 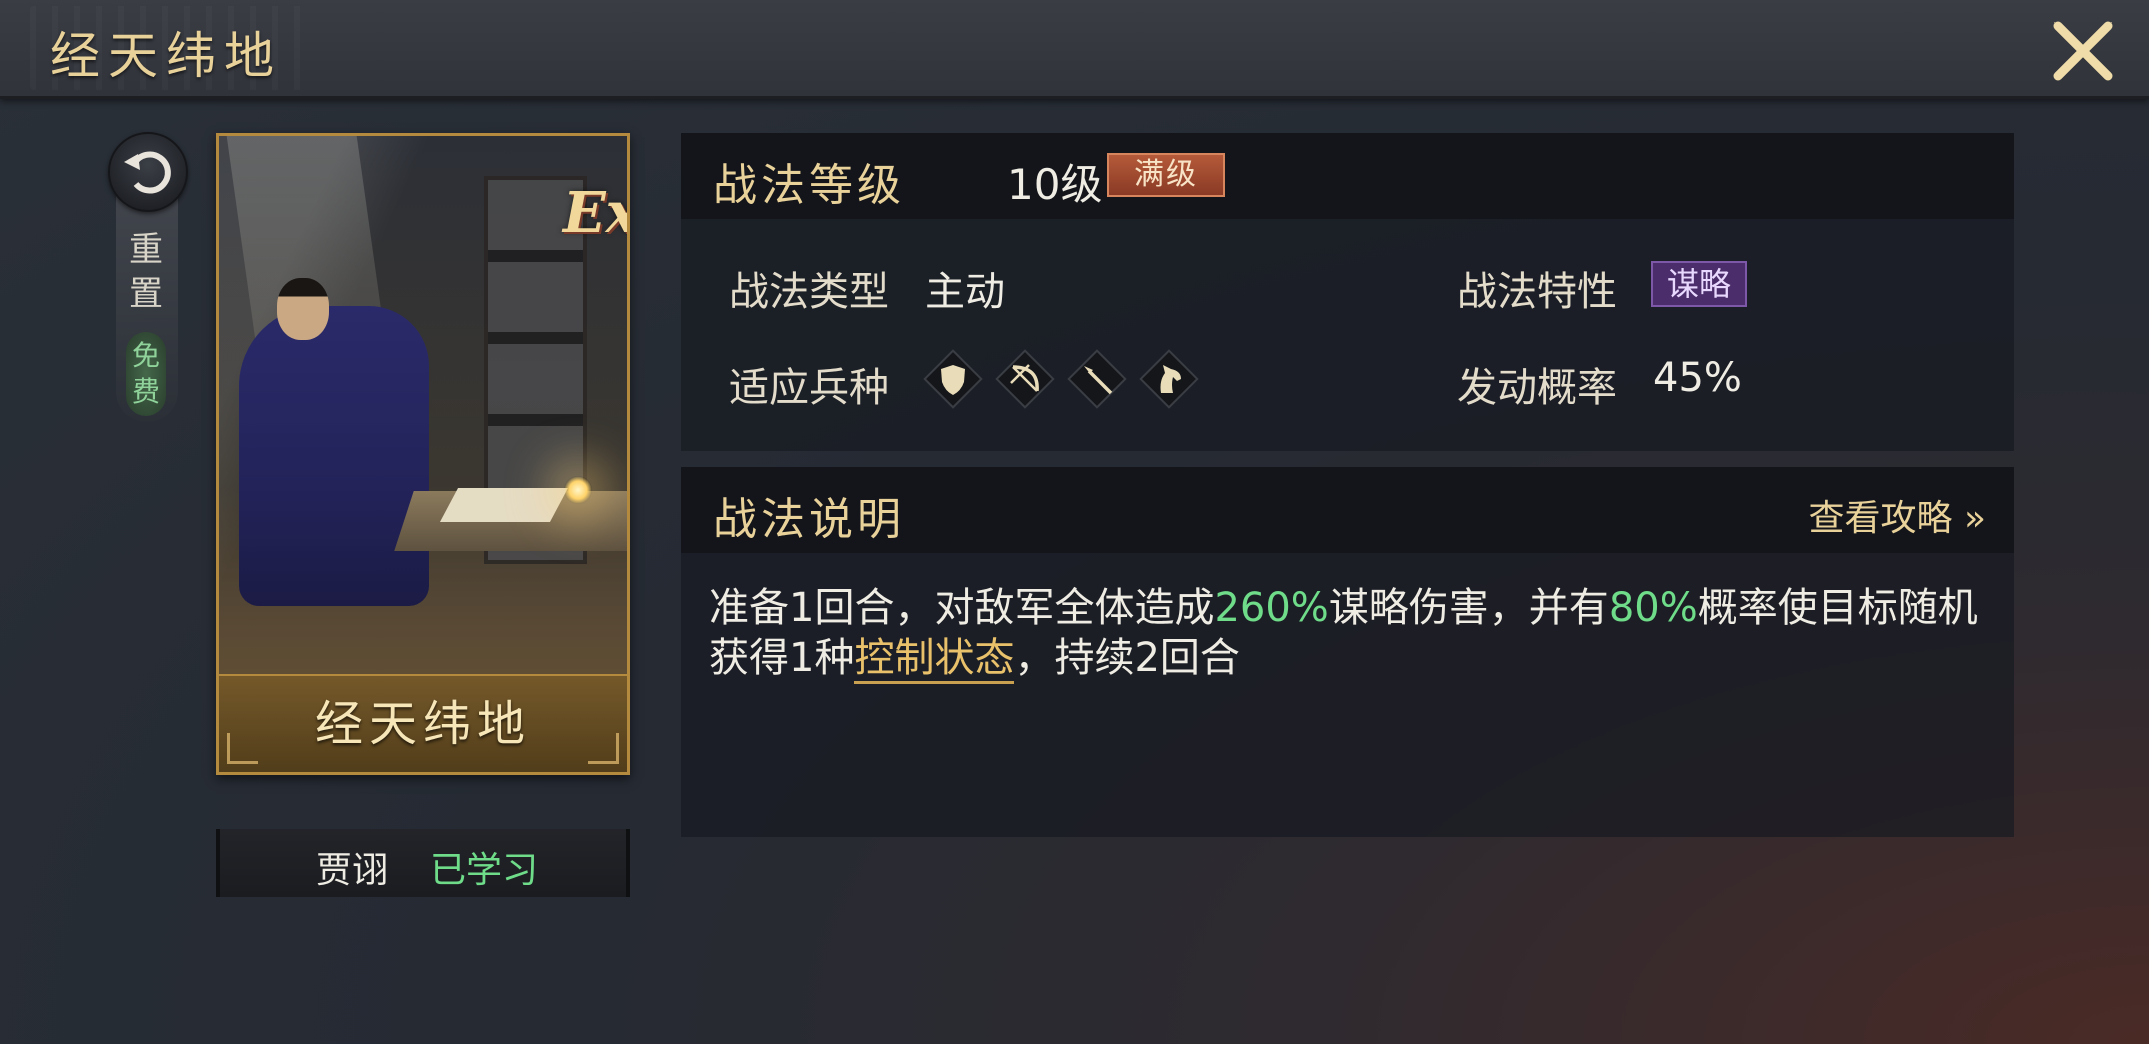 What do you see at coordinates (1127, 658) in the screenshot?
I see `desc-text-4: ，持续2回合` at bounding box center [1127, 658].